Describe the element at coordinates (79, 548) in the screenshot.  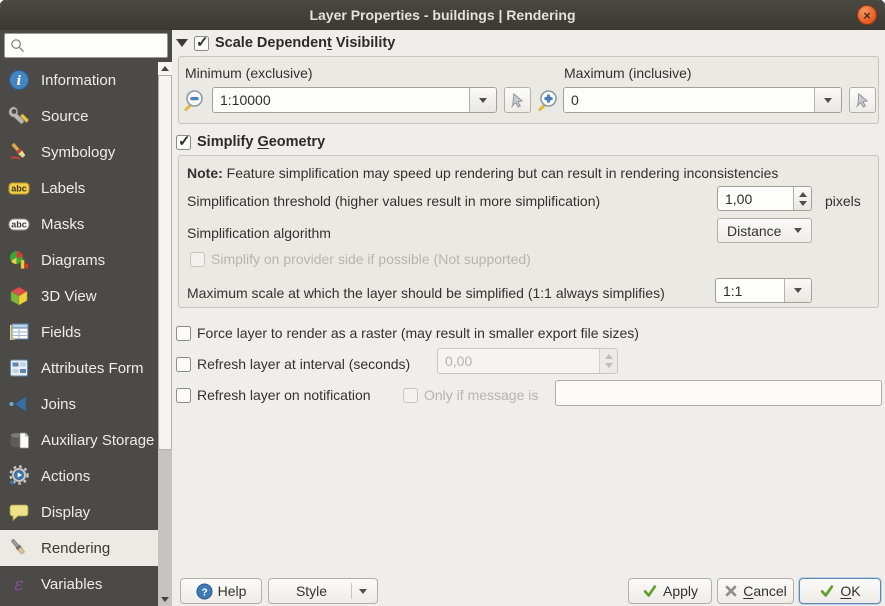
I see `sidebar-item-rendering: Rendering` at that location.